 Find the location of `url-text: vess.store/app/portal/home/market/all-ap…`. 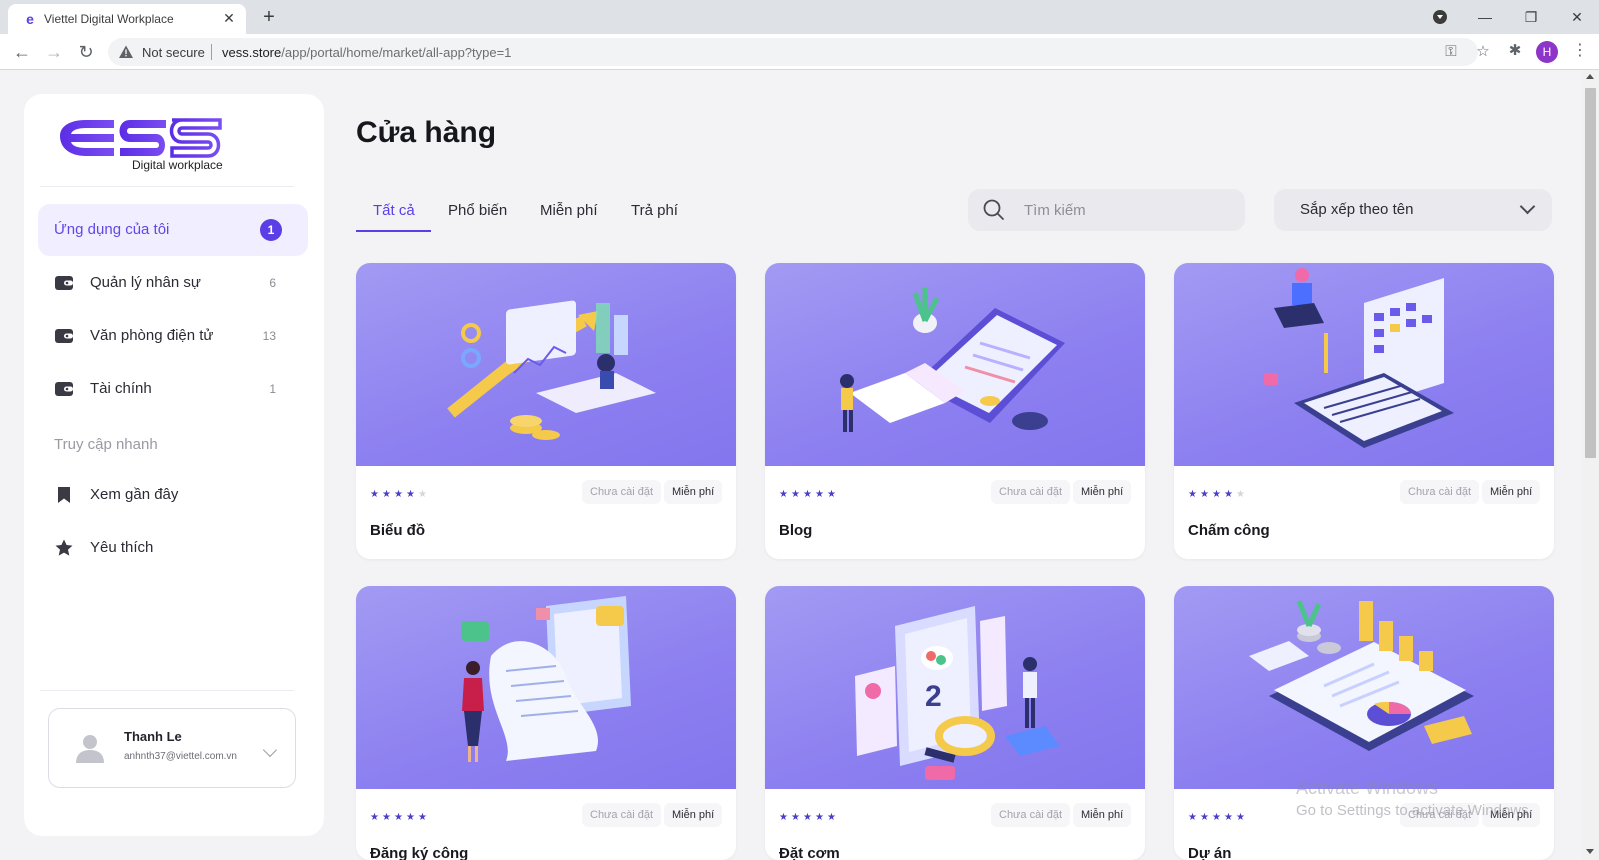

url-text: vess.store/app/portal/home/market/all-ap… is located at coordinates (366, 52).